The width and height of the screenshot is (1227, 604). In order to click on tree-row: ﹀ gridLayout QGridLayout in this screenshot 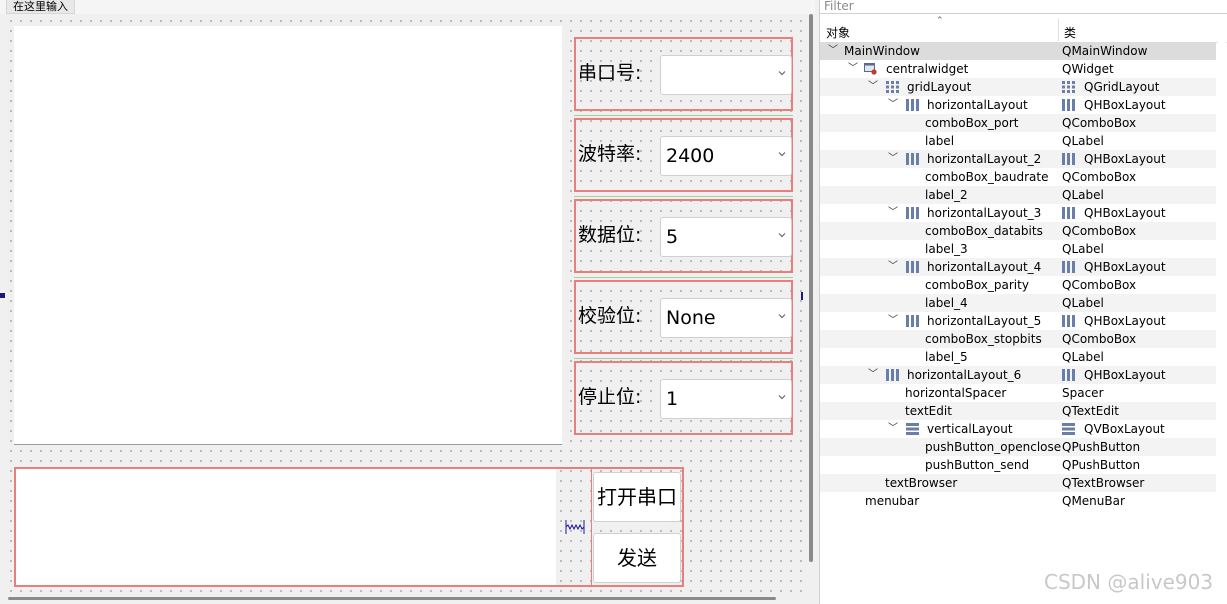, I will do `click(1018, 87)`.